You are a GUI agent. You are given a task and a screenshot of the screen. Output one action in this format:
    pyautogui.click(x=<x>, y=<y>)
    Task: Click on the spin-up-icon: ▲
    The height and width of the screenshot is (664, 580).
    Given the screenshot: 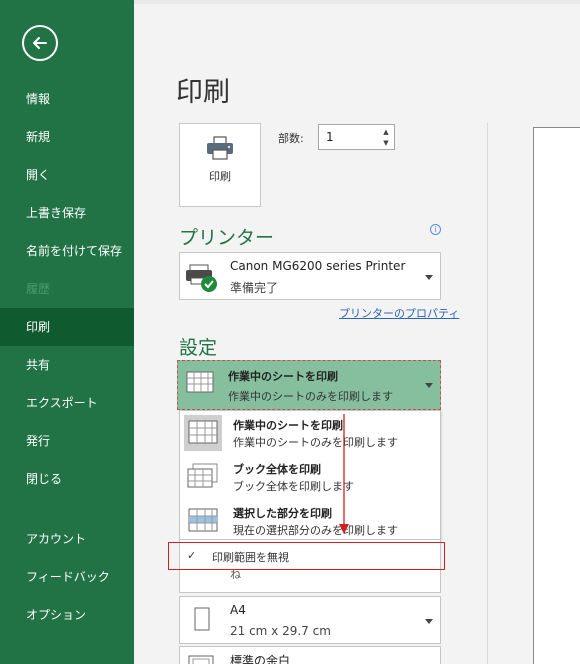 What is the action you would take?
    pyautogui.click(x=386, y=132)
    